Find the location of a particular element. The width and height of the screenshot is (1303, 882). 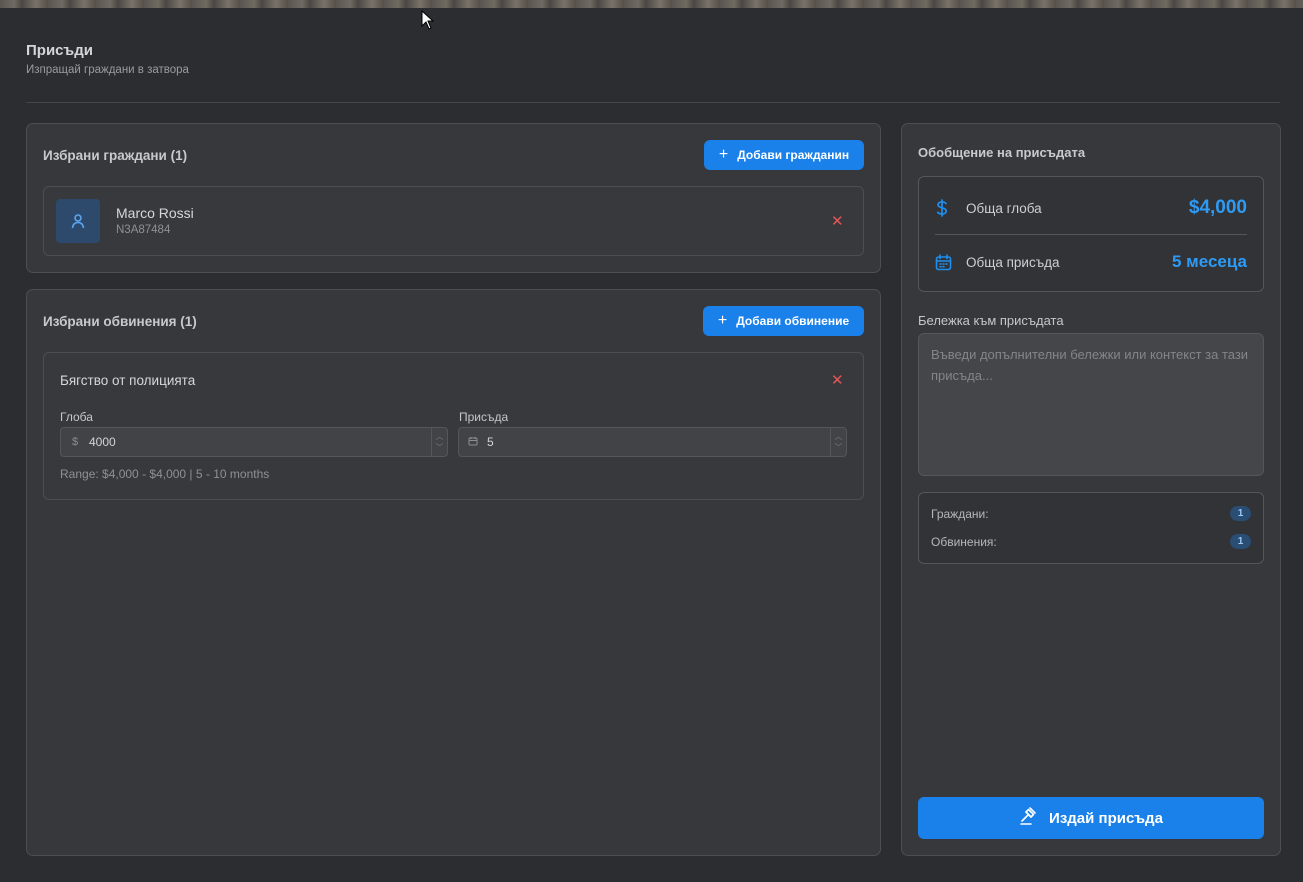

fine-label: Глоба is located at coordinates (76, 417).